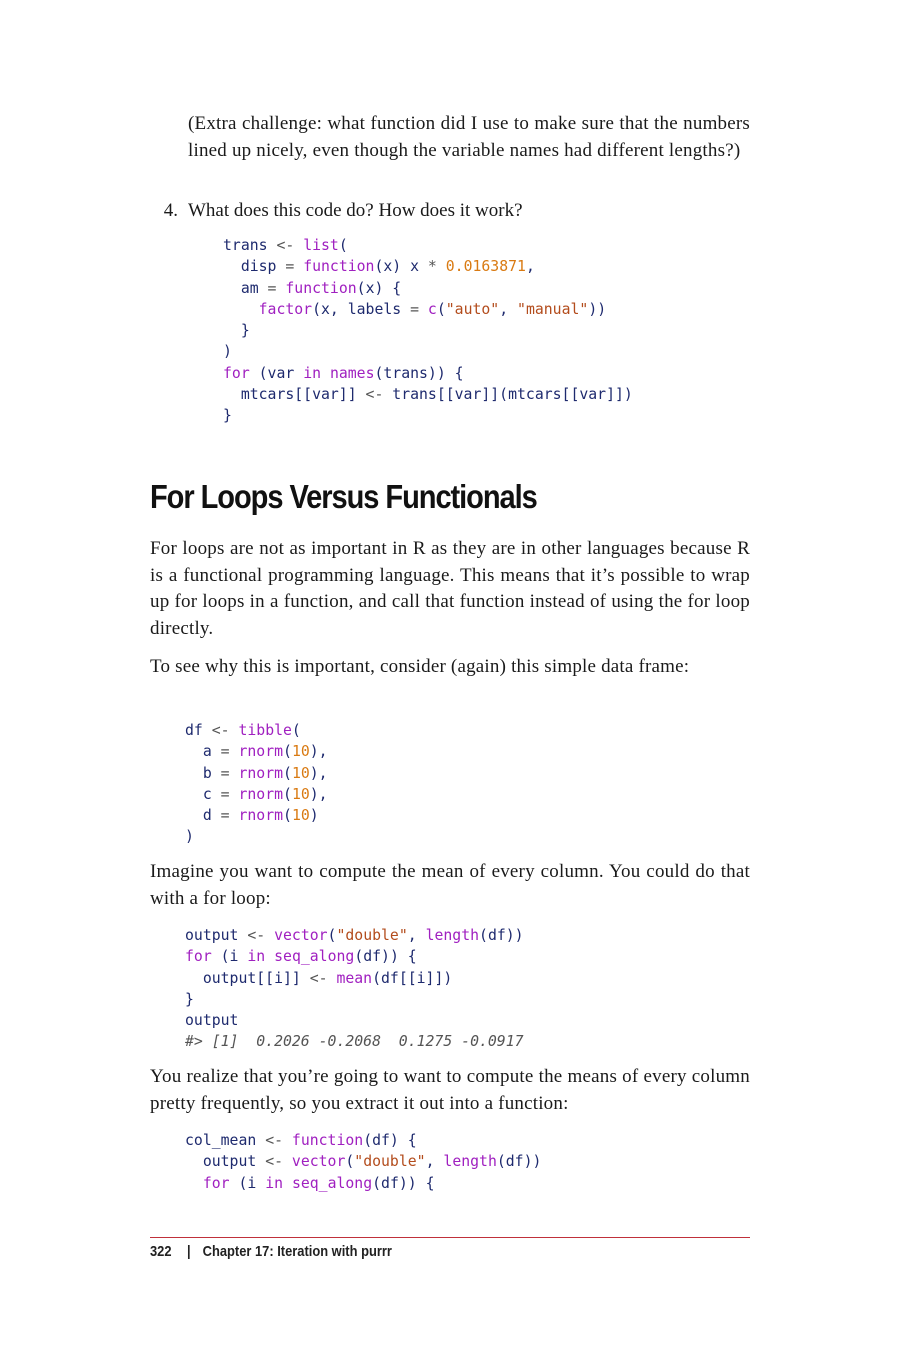  Describe the element at coordinates (254, 267) in the screenshot. I see `code-token: disp` at that location.